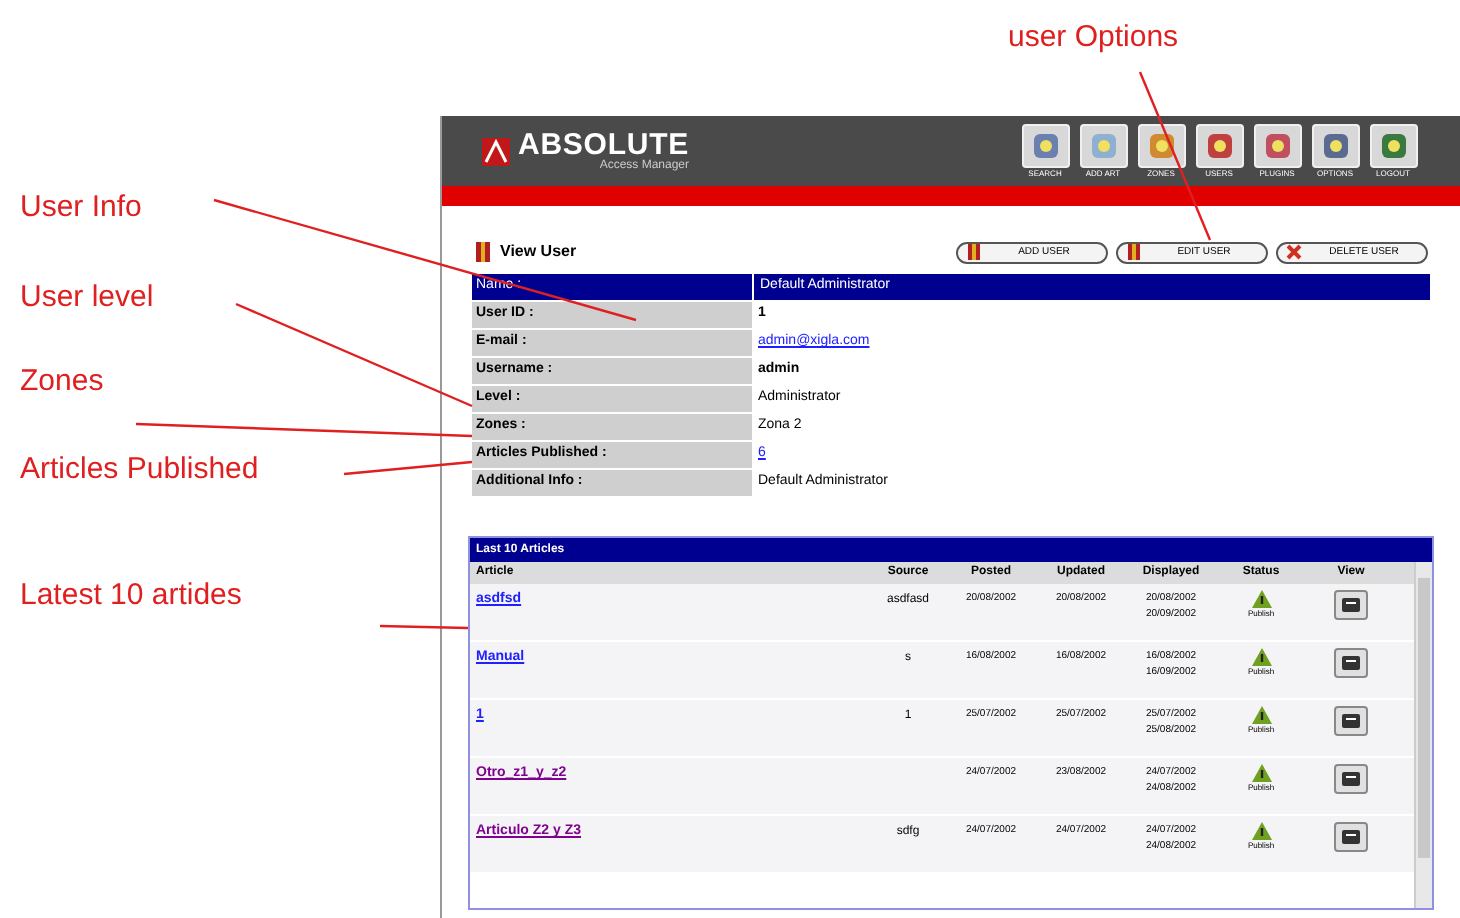 The height and width of the screenshot is (918, 1460). What do you see at coordinates (1423, 735) in the screenshot?
I see `scrollbar` at bounding box center [1423, 735].